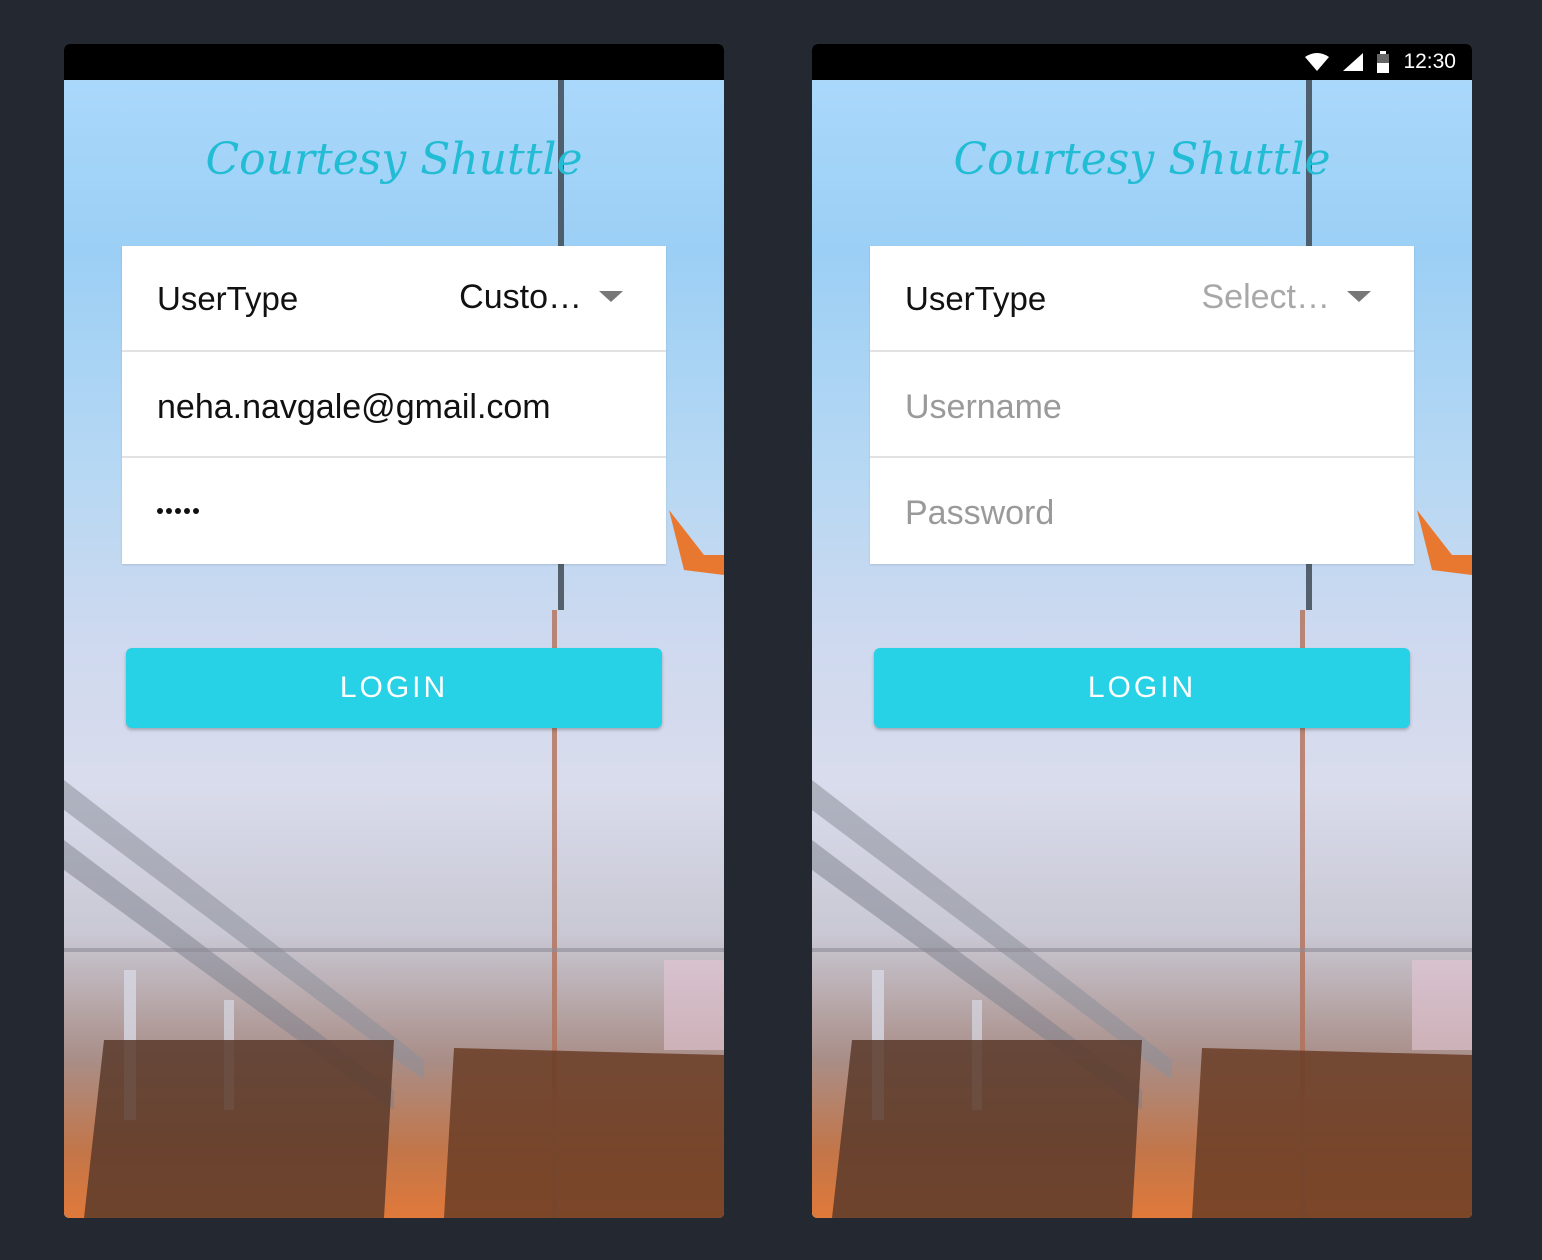 The image size is (1542, 1260). What do you see at coordinates (1353, 62) in the screenshot?
I see `cellular-signal-icon` at bounding box center [1353, 62].